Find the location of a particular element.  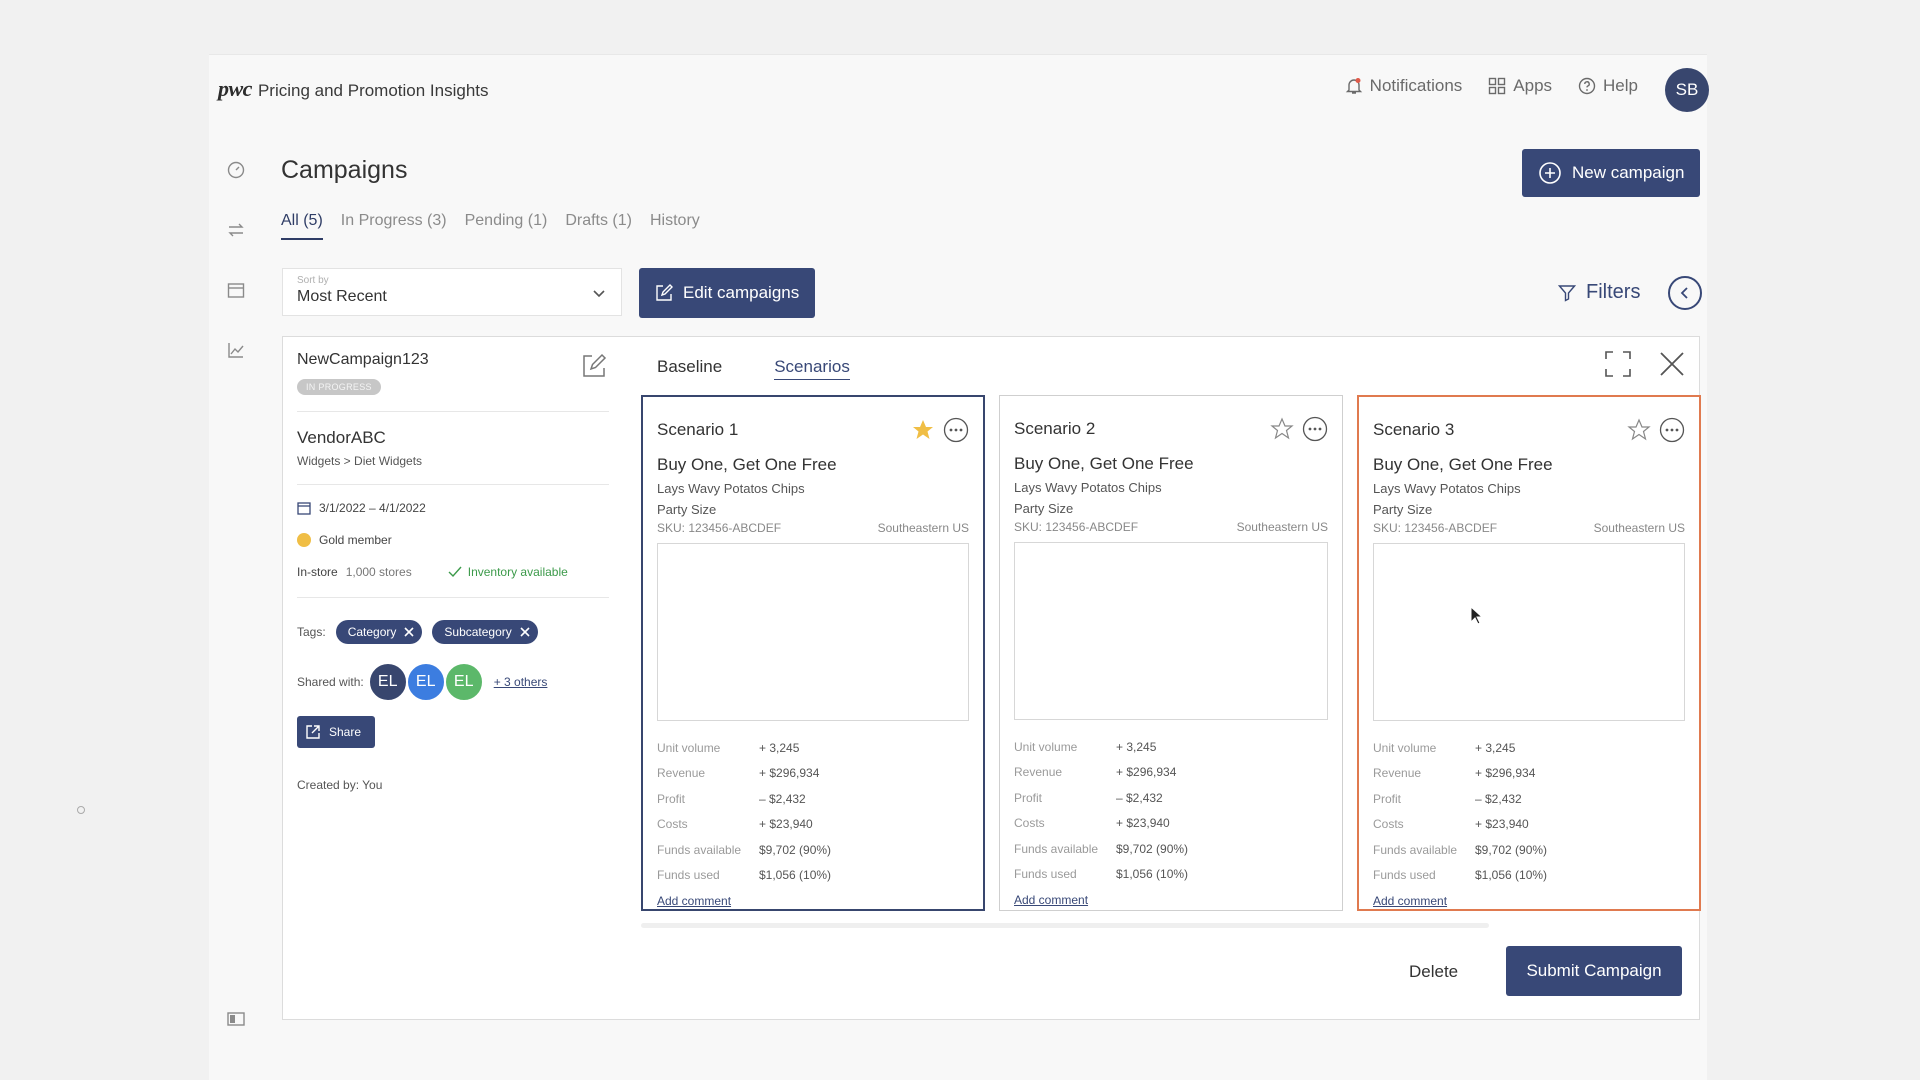

tab-history: History is located at coordinates (675, 226).